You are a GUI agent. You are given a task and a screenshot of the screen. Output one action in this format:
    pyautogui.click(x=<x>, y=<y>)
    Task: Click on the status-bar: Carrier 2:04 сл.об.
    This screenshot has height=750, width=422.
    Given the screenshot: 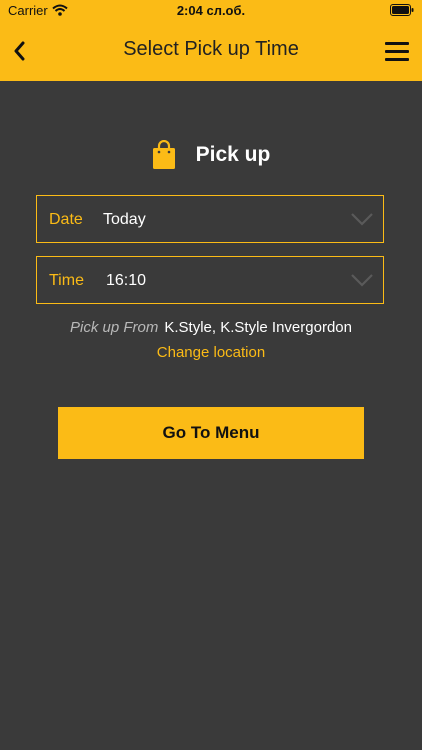 What is the action you would take?
    pyautogui.click(x=211, y=11)
    